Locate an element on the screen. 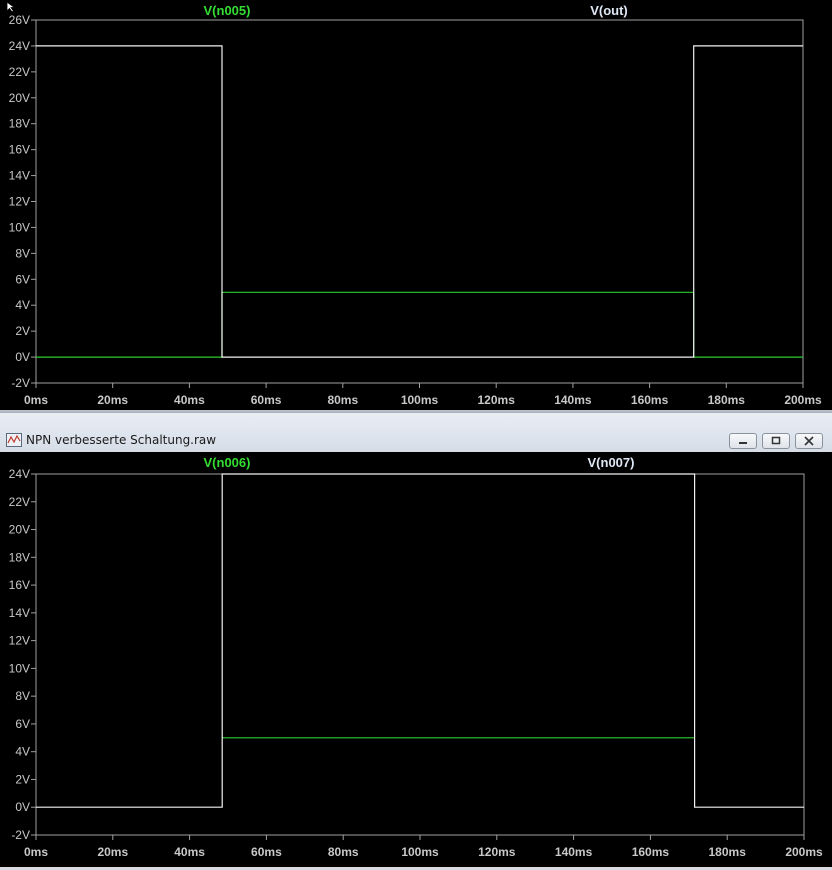 The width and height of the screenshot is (832, 870). close-icon is located at coordinates (809, 441).